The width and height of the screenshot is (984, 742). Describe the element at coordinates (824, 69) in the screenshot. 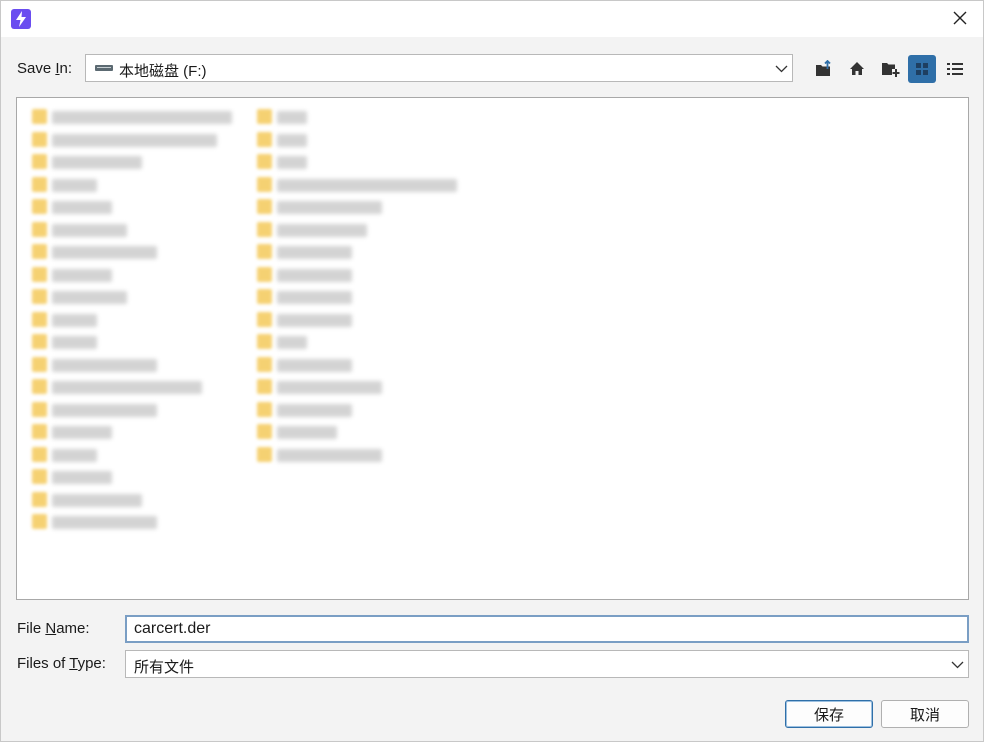

I see `up-folder-button` at that location.